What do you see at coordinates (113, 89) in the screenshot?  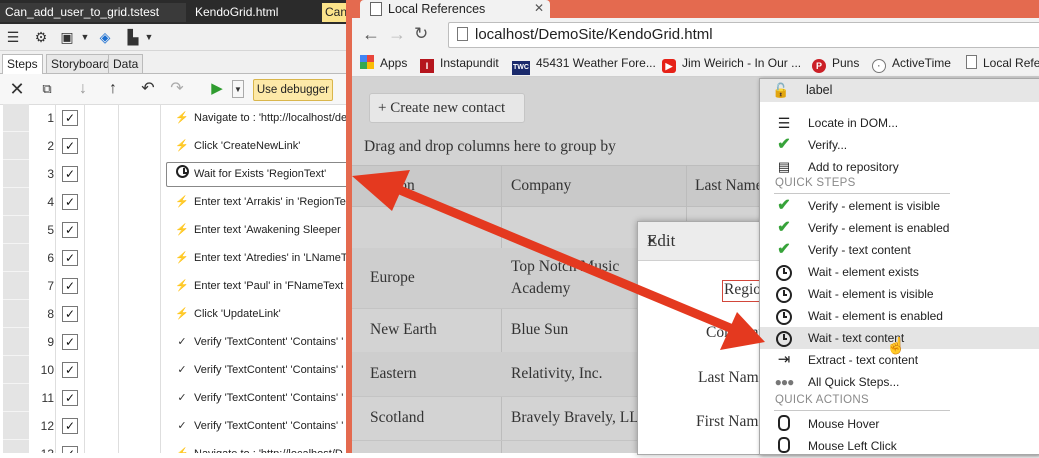 I see `move-up-icon: ↑` at bounding box center [113, 89].